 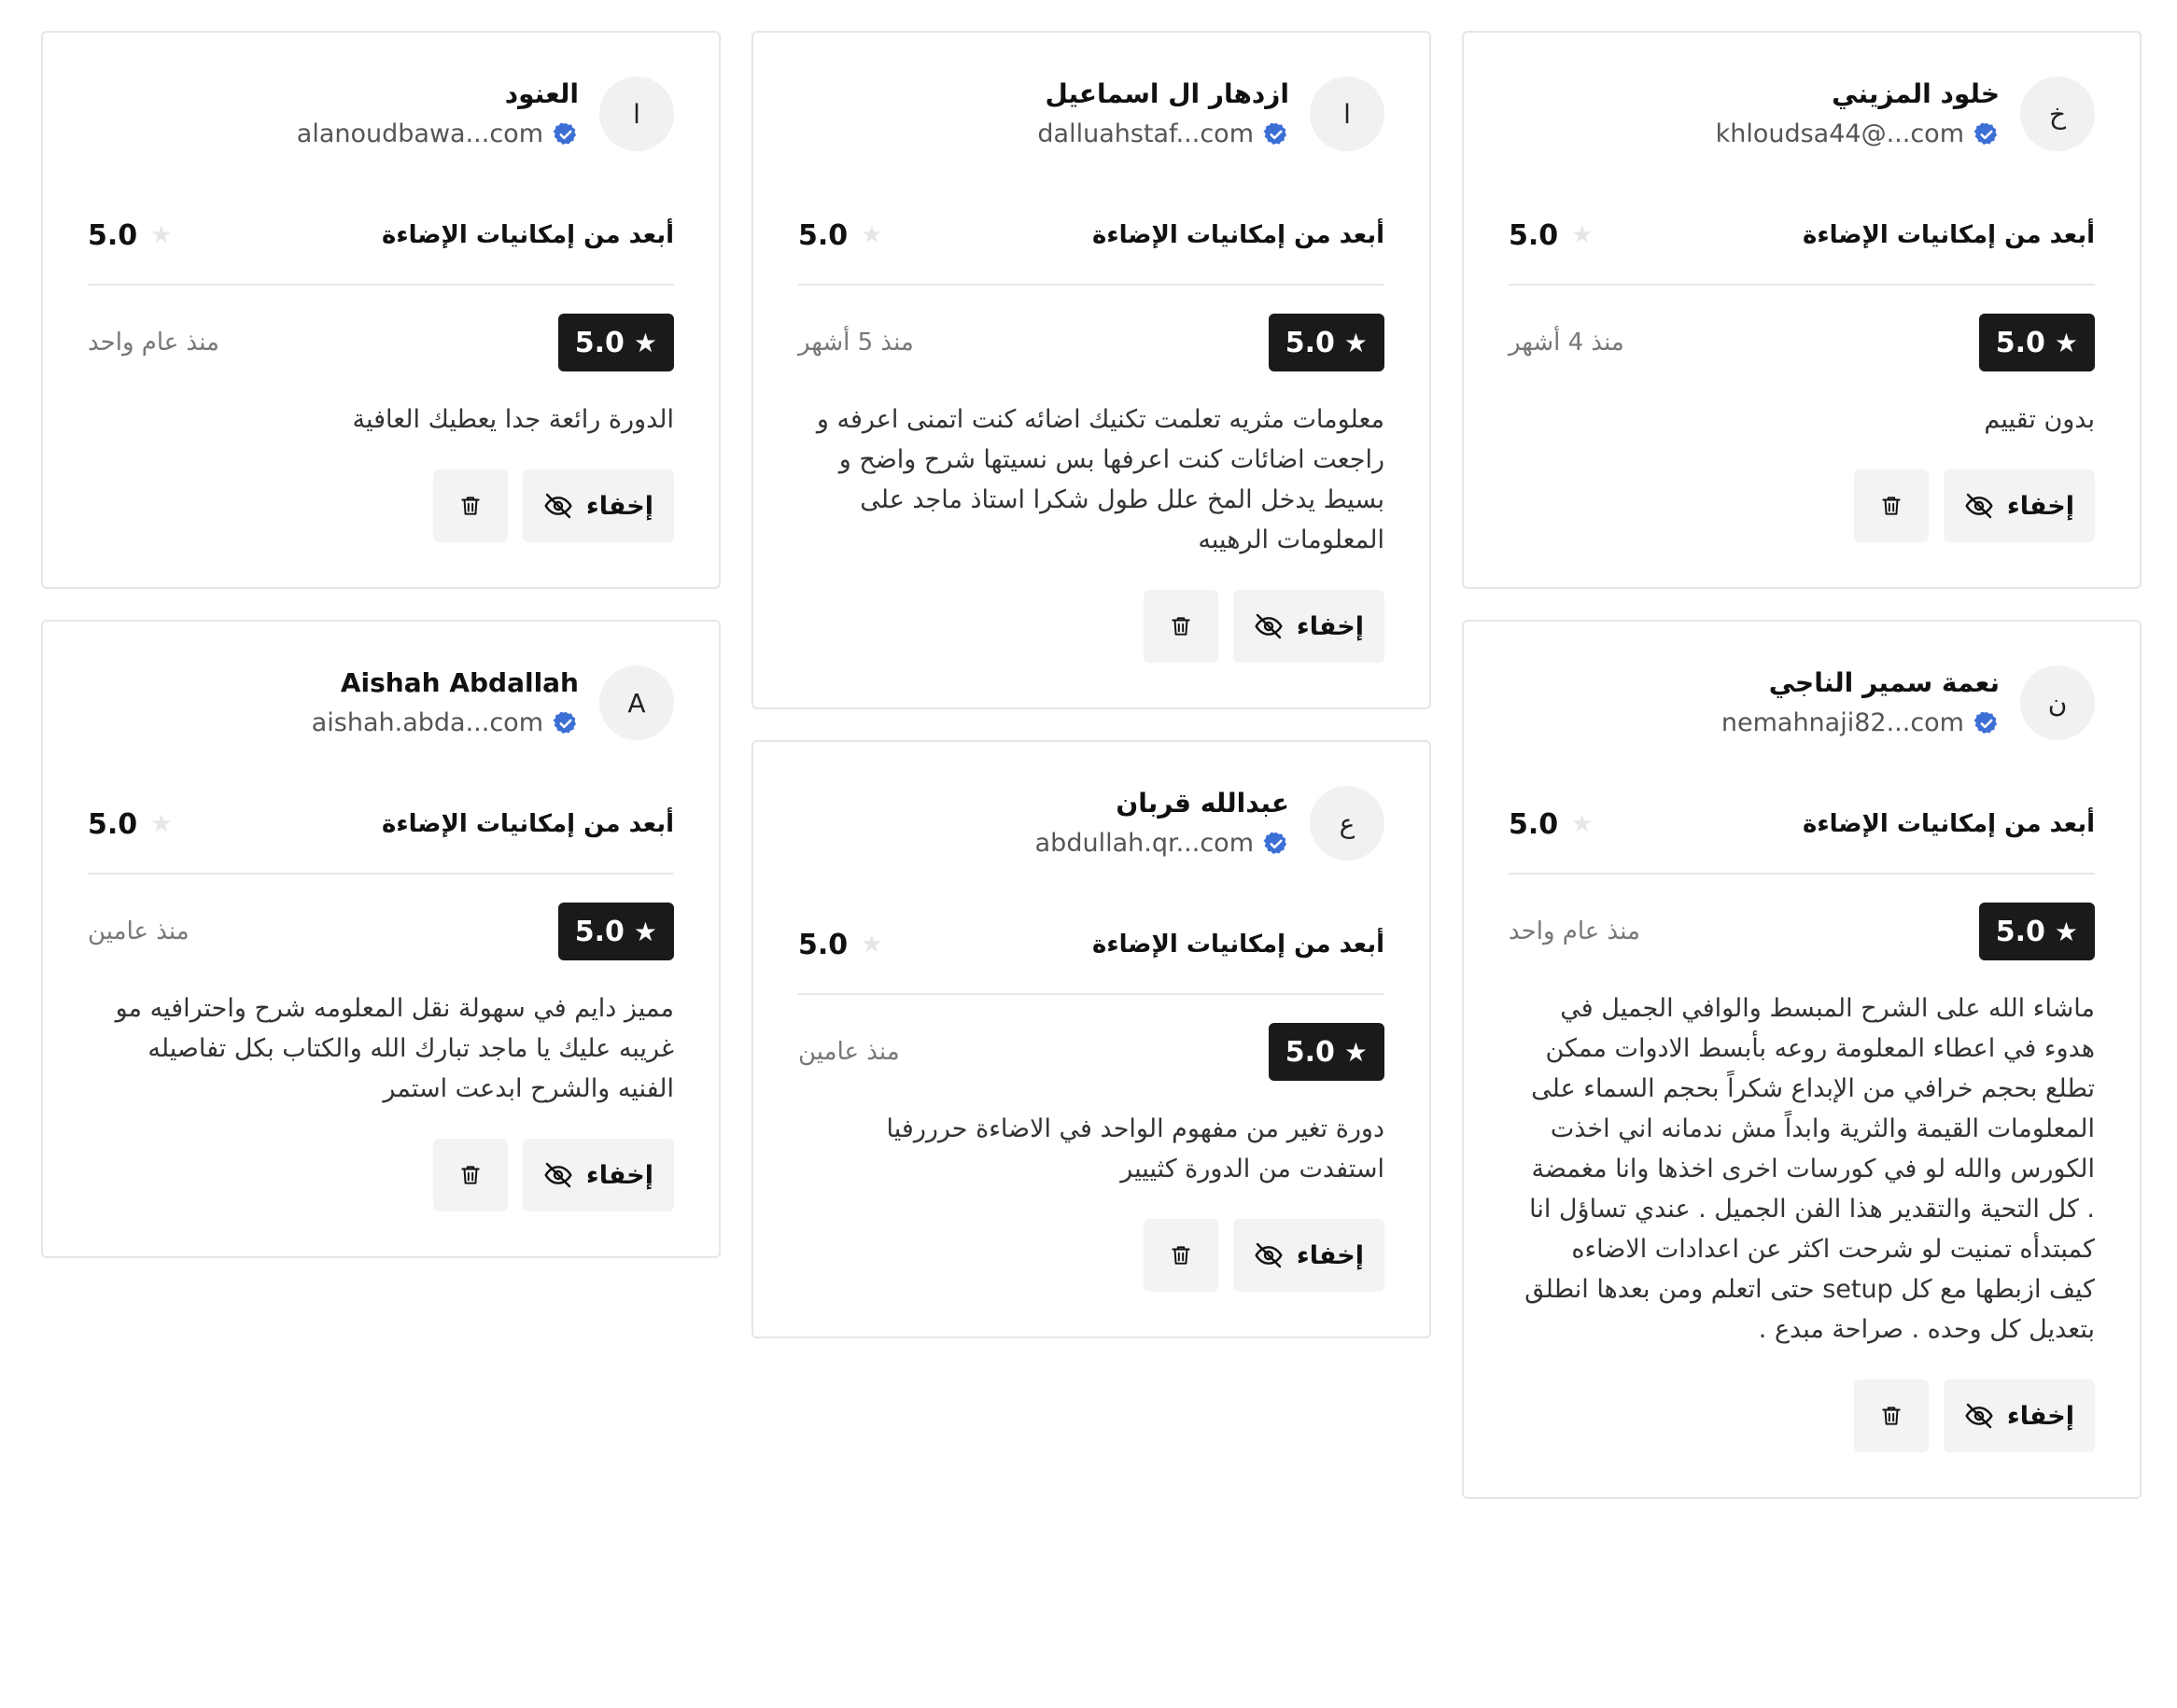 I want to click on review-comment: الدورة رائعة جدا يعطيك العافية, so click(x=513, y=419).